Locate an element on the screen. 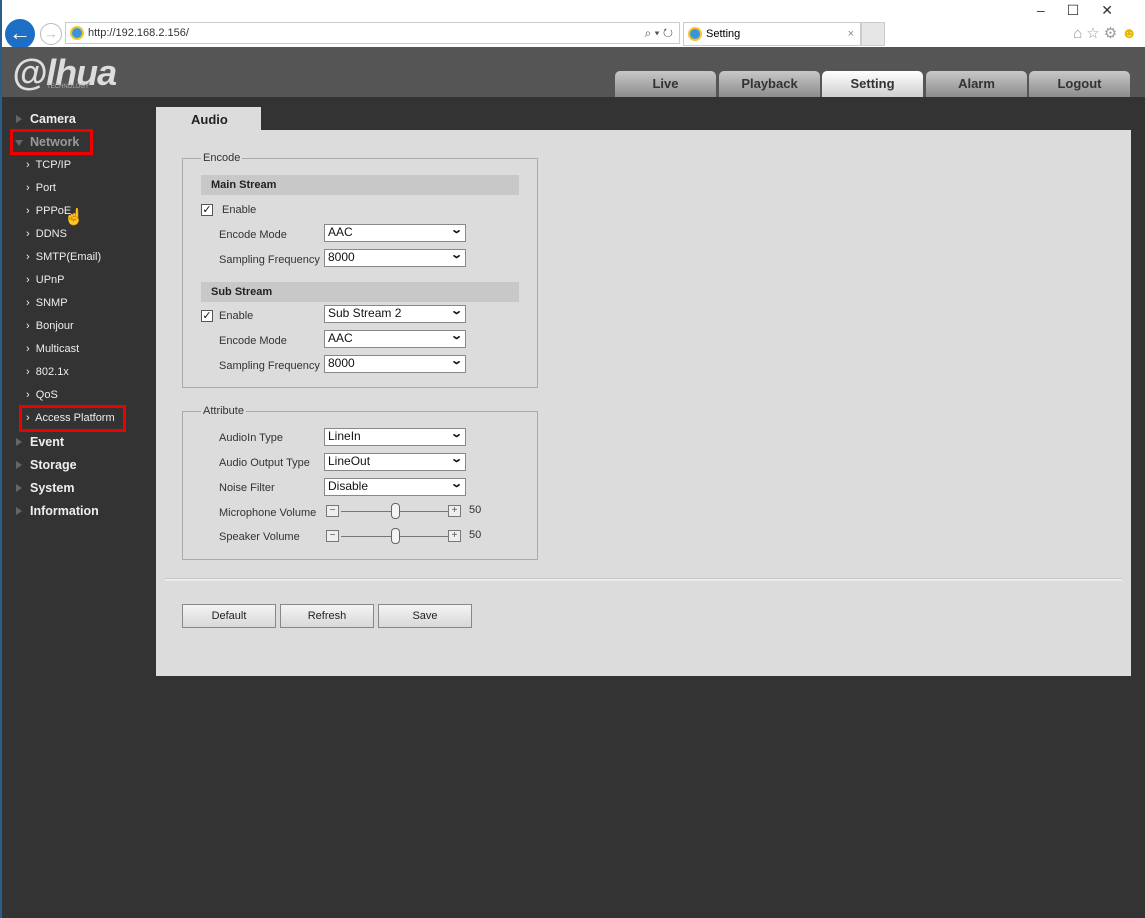 The height and width of the screenshot is (918, 1145). nav-playback: Playback is located at coordinates (769, 84).